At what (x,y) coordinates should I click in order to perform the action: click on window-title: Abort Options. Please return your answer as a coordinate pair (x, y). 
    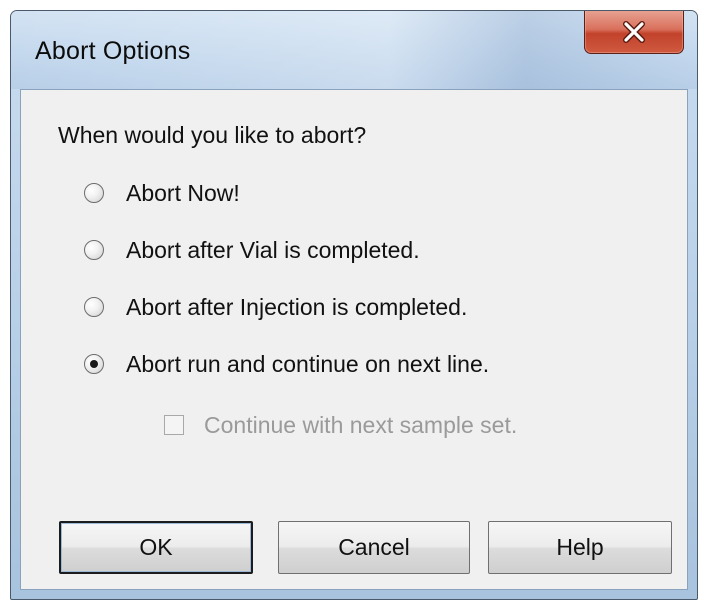
    Looking at the image, I should click on (113, 51).